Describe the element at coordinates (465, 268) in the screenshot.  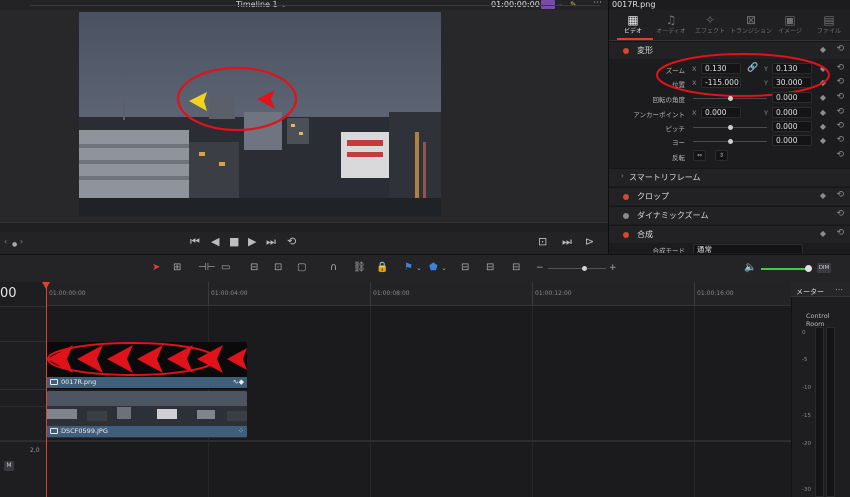
I see `zoom-full-icon: ⊟` at that location.